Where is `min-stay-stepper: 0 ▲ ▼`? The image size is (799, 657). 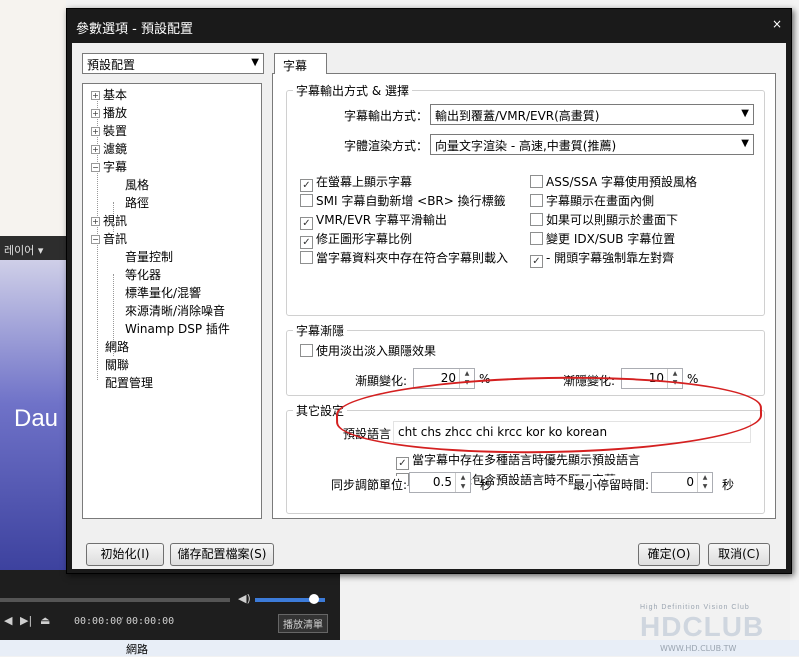
min-stay-stepper: 0 ▲ ▼ is located at coordinates (682, 482).